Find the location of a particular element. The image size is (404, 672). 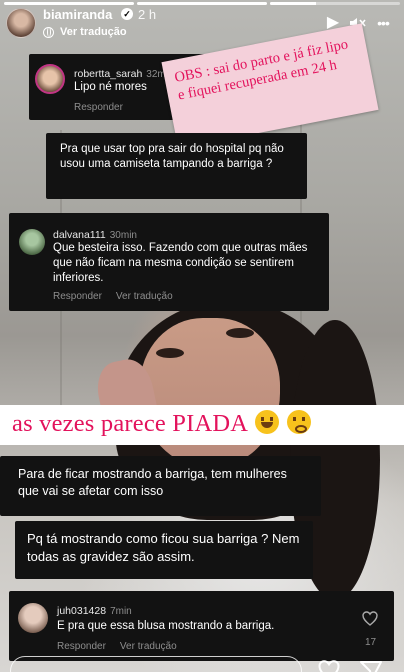

face is located at coordinates (210, 393).